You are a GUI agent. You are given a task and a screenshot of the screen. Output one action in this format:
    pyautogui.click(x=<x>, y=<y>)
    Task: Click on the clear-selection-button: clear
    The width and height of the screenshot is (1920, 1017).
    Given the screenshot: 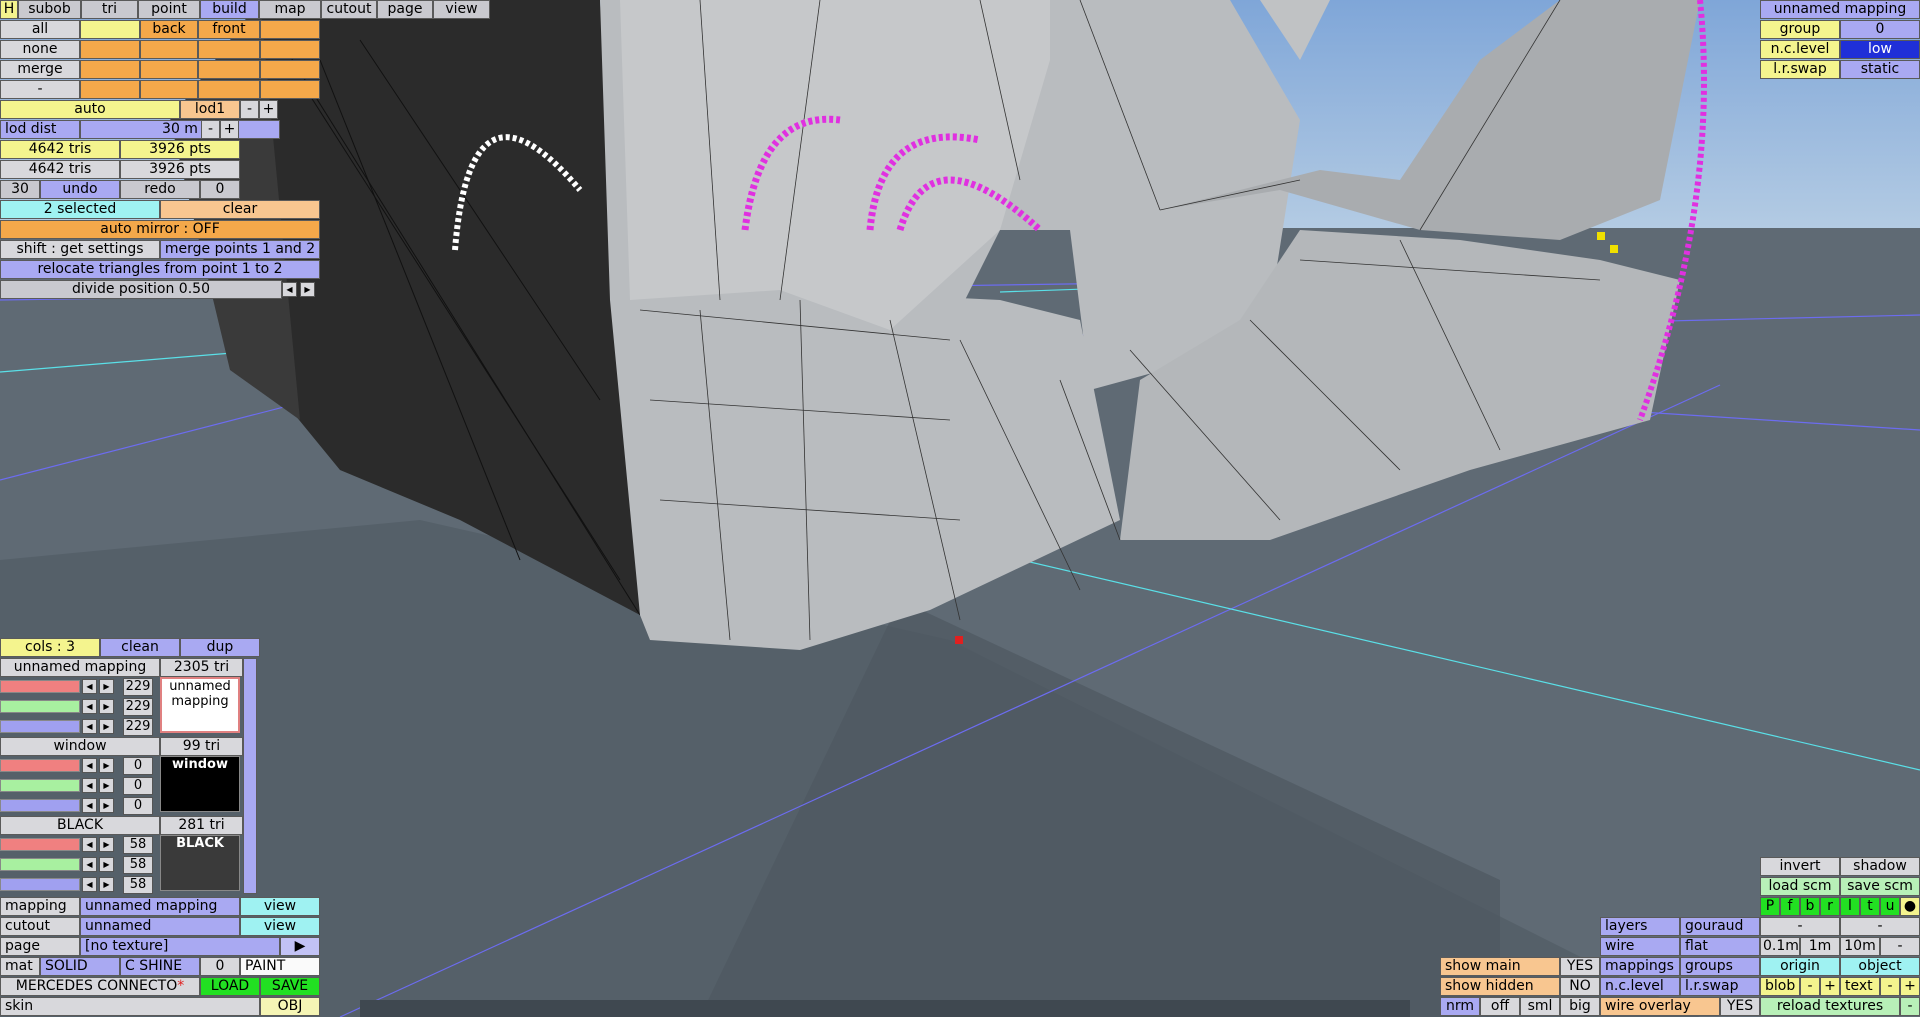 What is the action you would take?
    pyautogui.click(x=240, y=209)
    